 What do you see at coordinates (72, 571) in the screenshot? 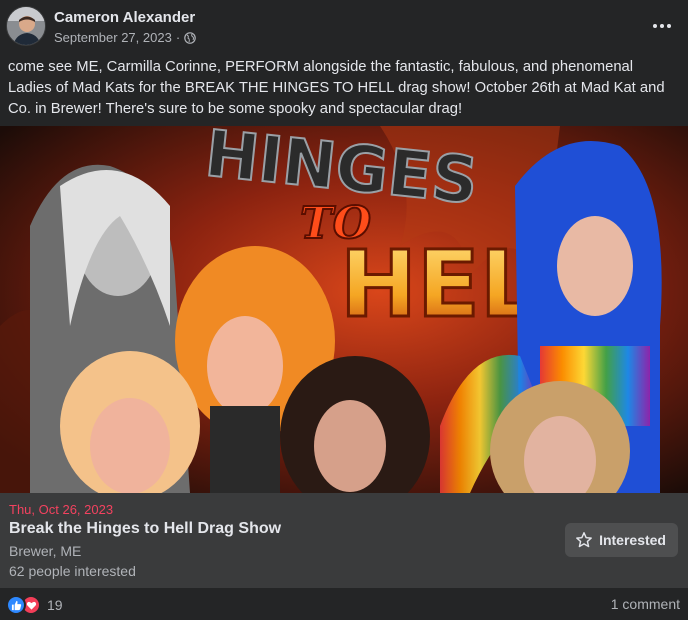
I see `event-interested-count: 62 people interested` at bounding box center [72, 571].